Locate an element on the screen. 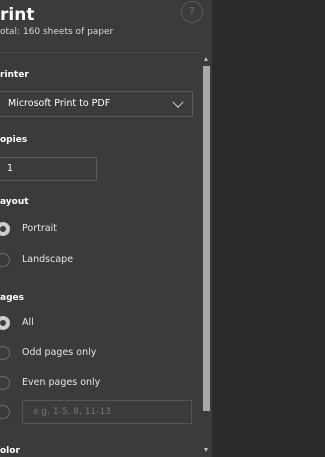 Image resolution: width=325 pixels, height=457 pixels. page-range-input: e.g. 1-5, 8, 11-13 is located at coordinates (107, 412).